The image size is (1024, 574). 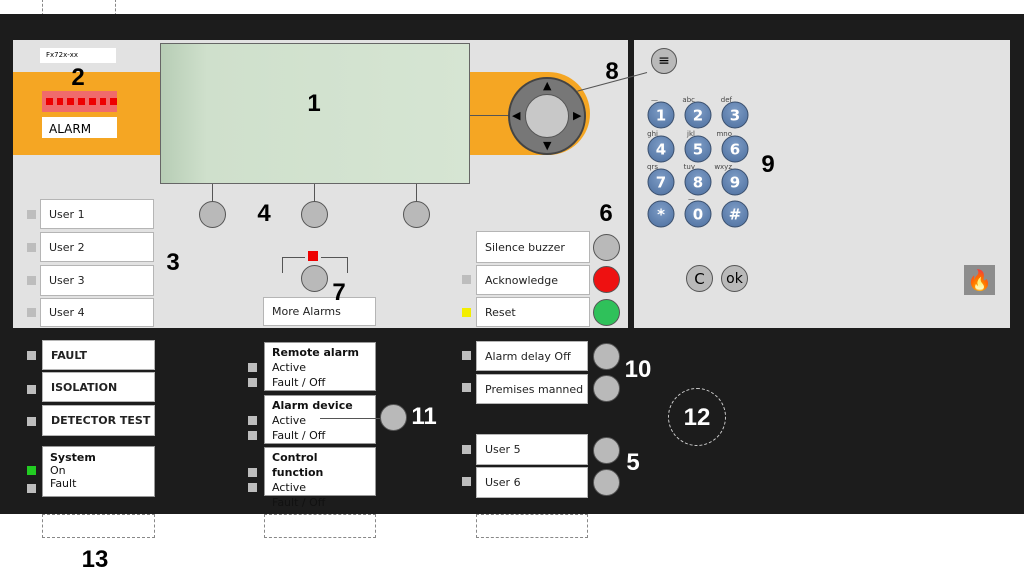 What do you see at coordinates (661, 182) in the screenshot?
I see `key-7: 7` at bounding box center [661, 182].